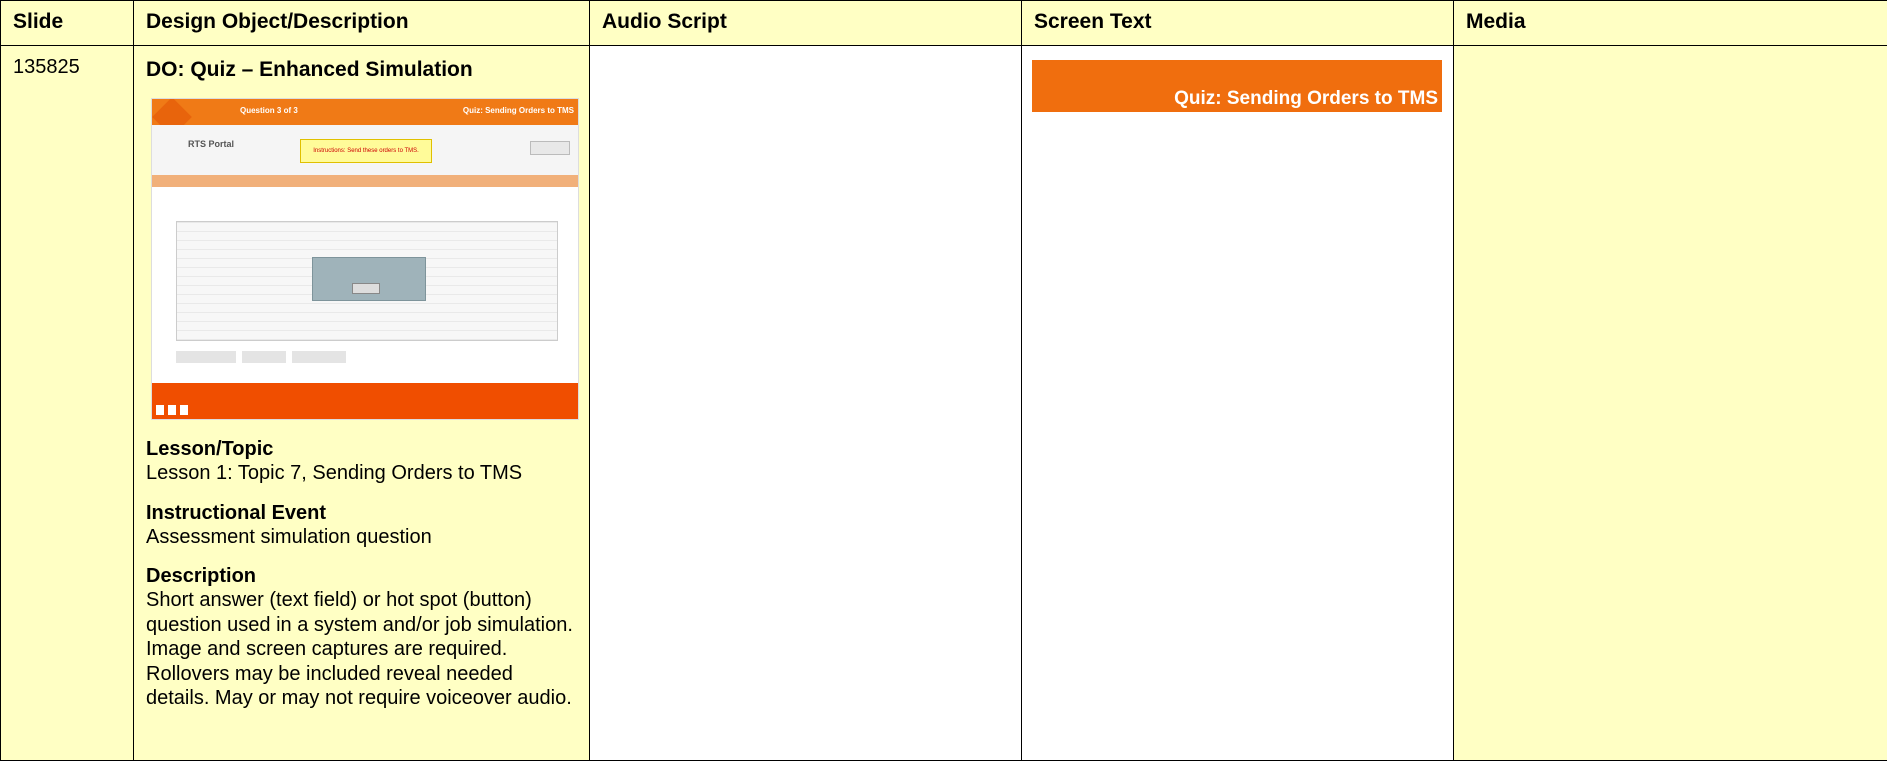 Image resolution: width=1887 pixels, height=761 pixels. Describe the element at coordinates (1306, 99) in the screenshot. I see `screen-text-banner-label: Quiz: Sending Orders to TMS` at that location.